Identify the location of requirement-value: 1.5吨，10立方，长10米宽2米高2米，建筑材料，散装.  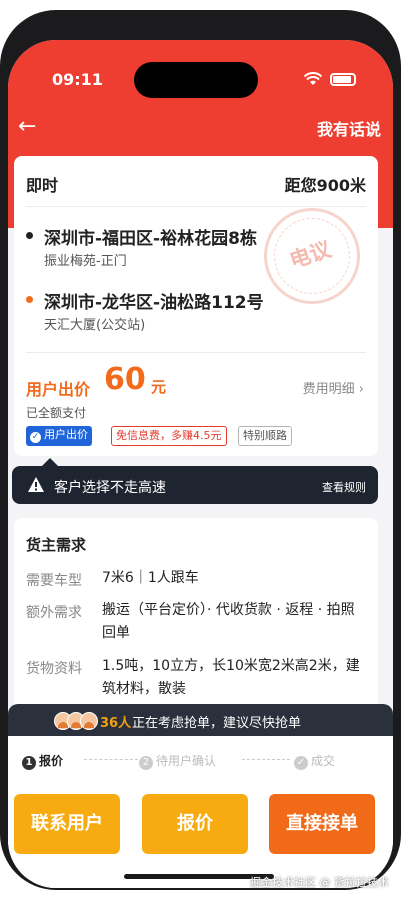
(231, 677).